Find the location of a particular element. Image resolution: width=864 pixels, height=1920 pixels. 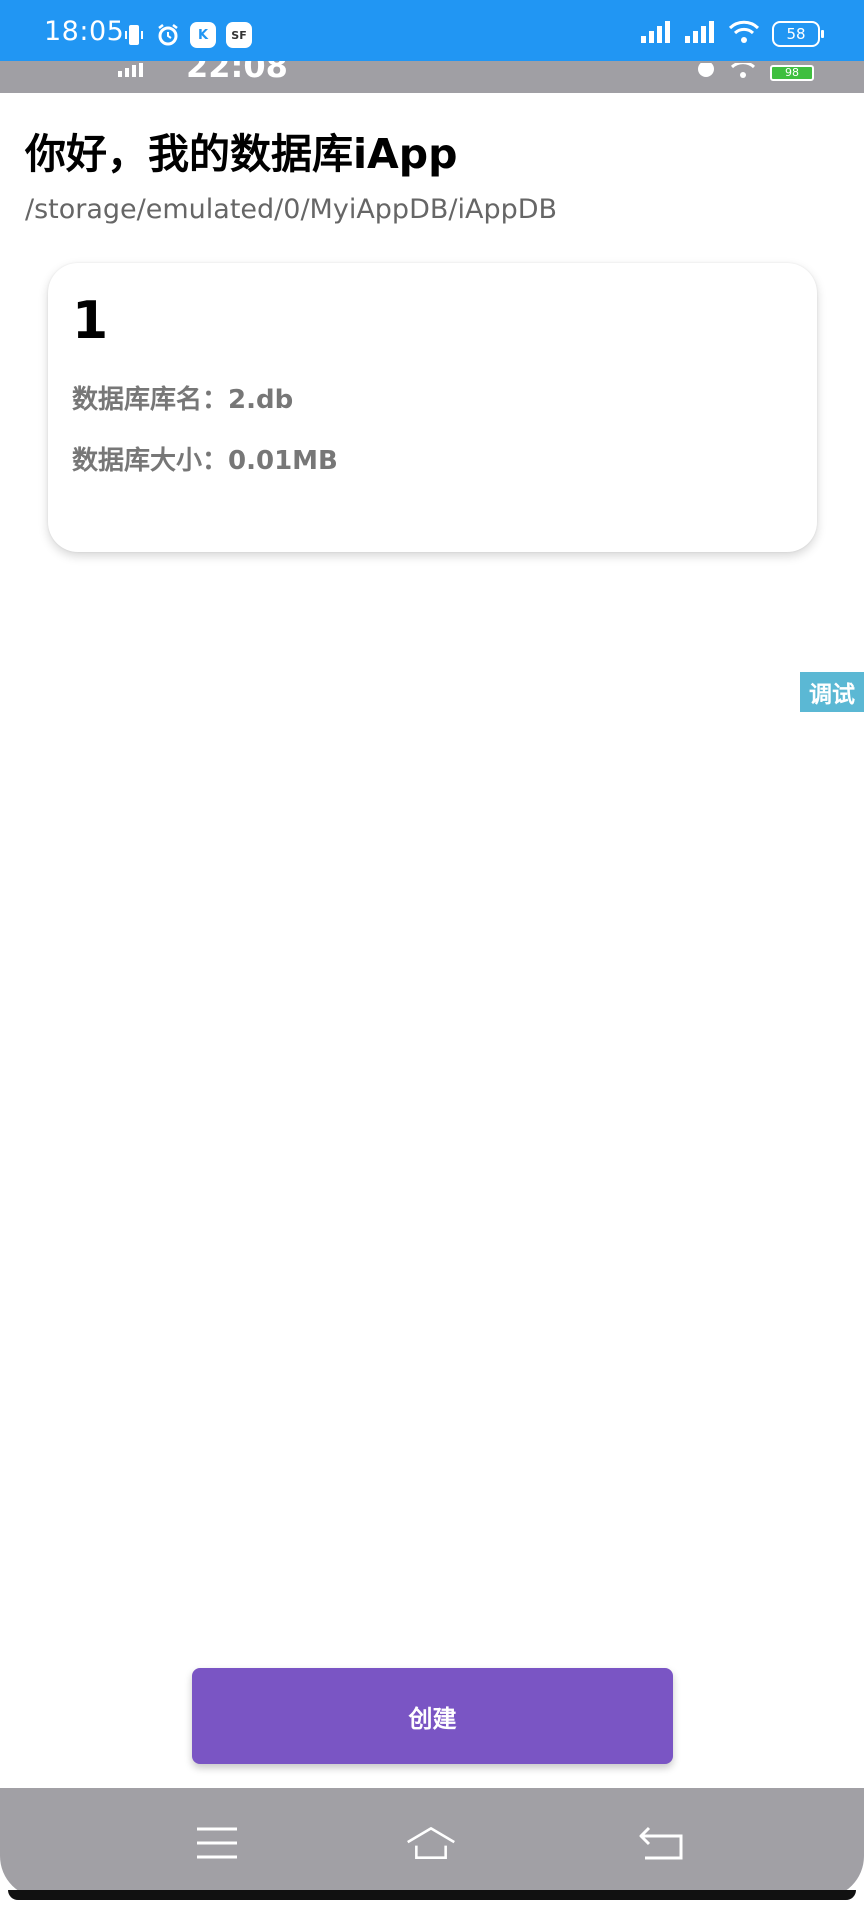

captured-battery-icon: 98 is located at coordinates (792, 73).